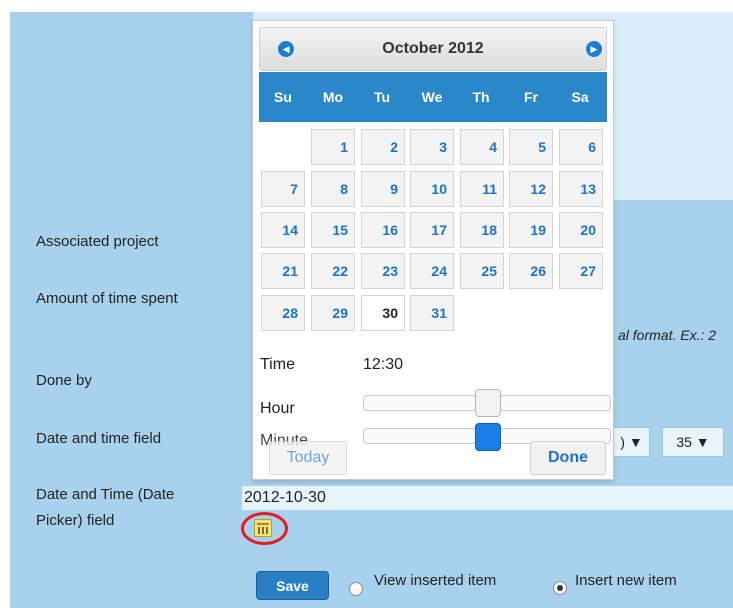  I want to click on calendar-day: 22, so click(333, 271).